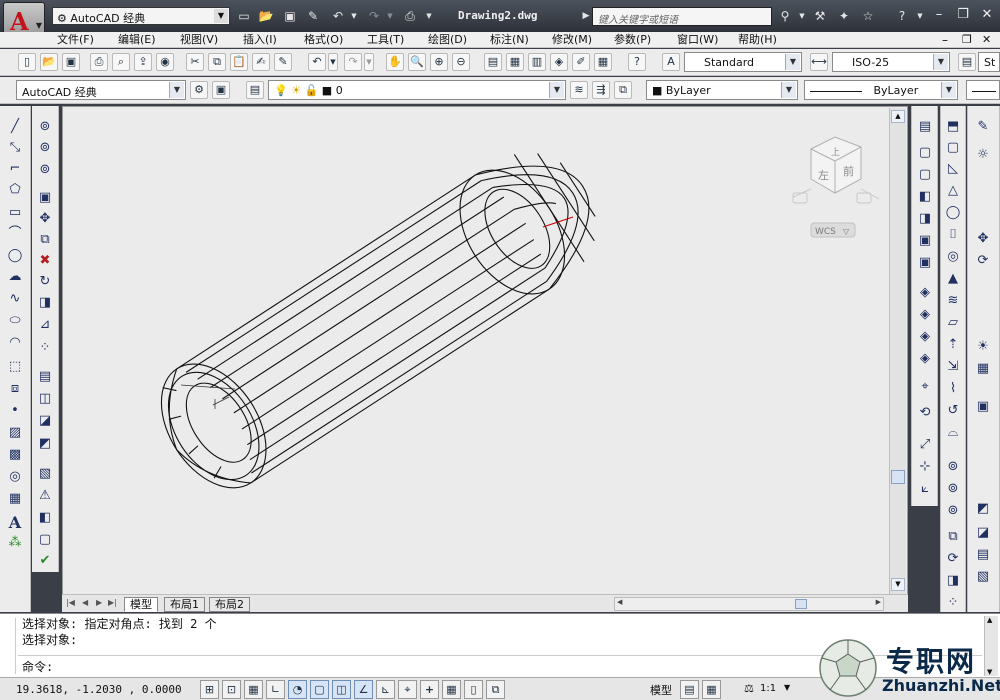  What do you see at coordinates (141, 604) in the screenshot?
I see `tab-model: 模型` at bounding box center [141, 604].